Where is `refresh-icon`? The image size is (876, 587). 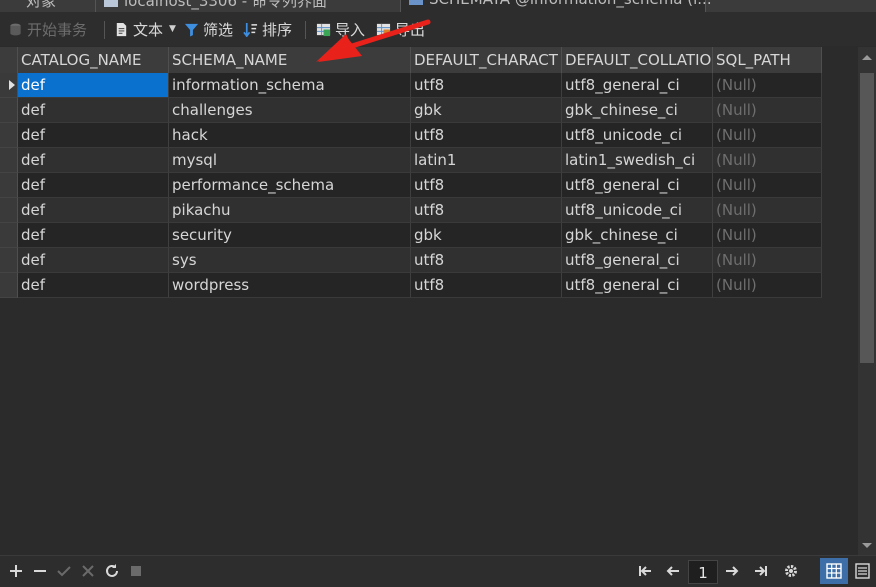 refresh-icon is located at coordinates (112, 570).